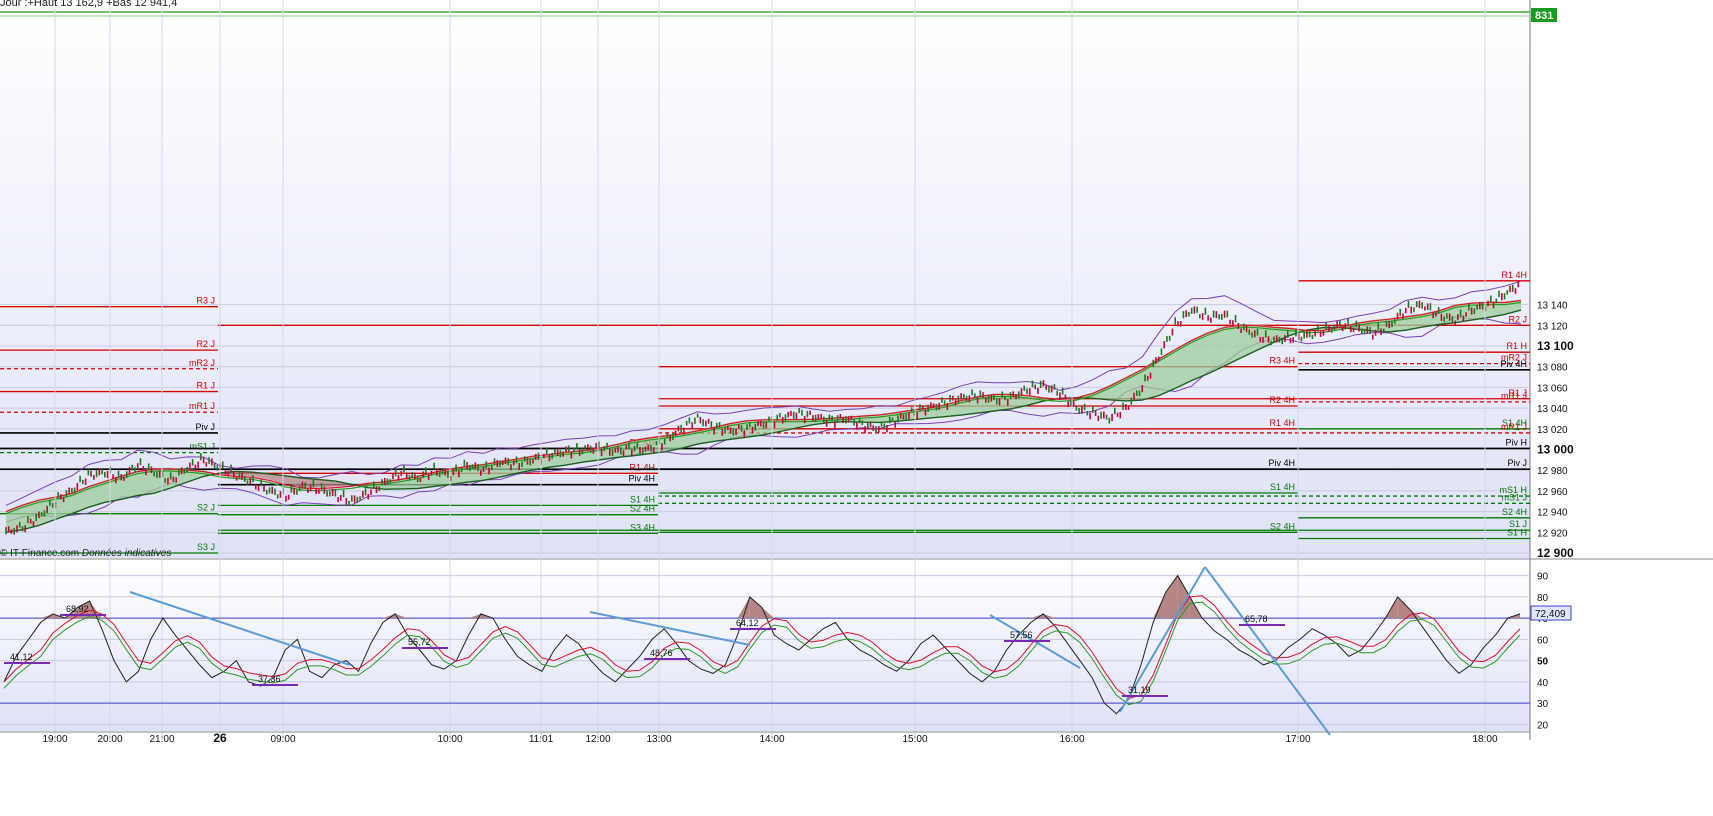  What do you see at coordinates (206, 508) in the screenshot?
I see `level-label: S2 J` at bounding box center [206, 508].